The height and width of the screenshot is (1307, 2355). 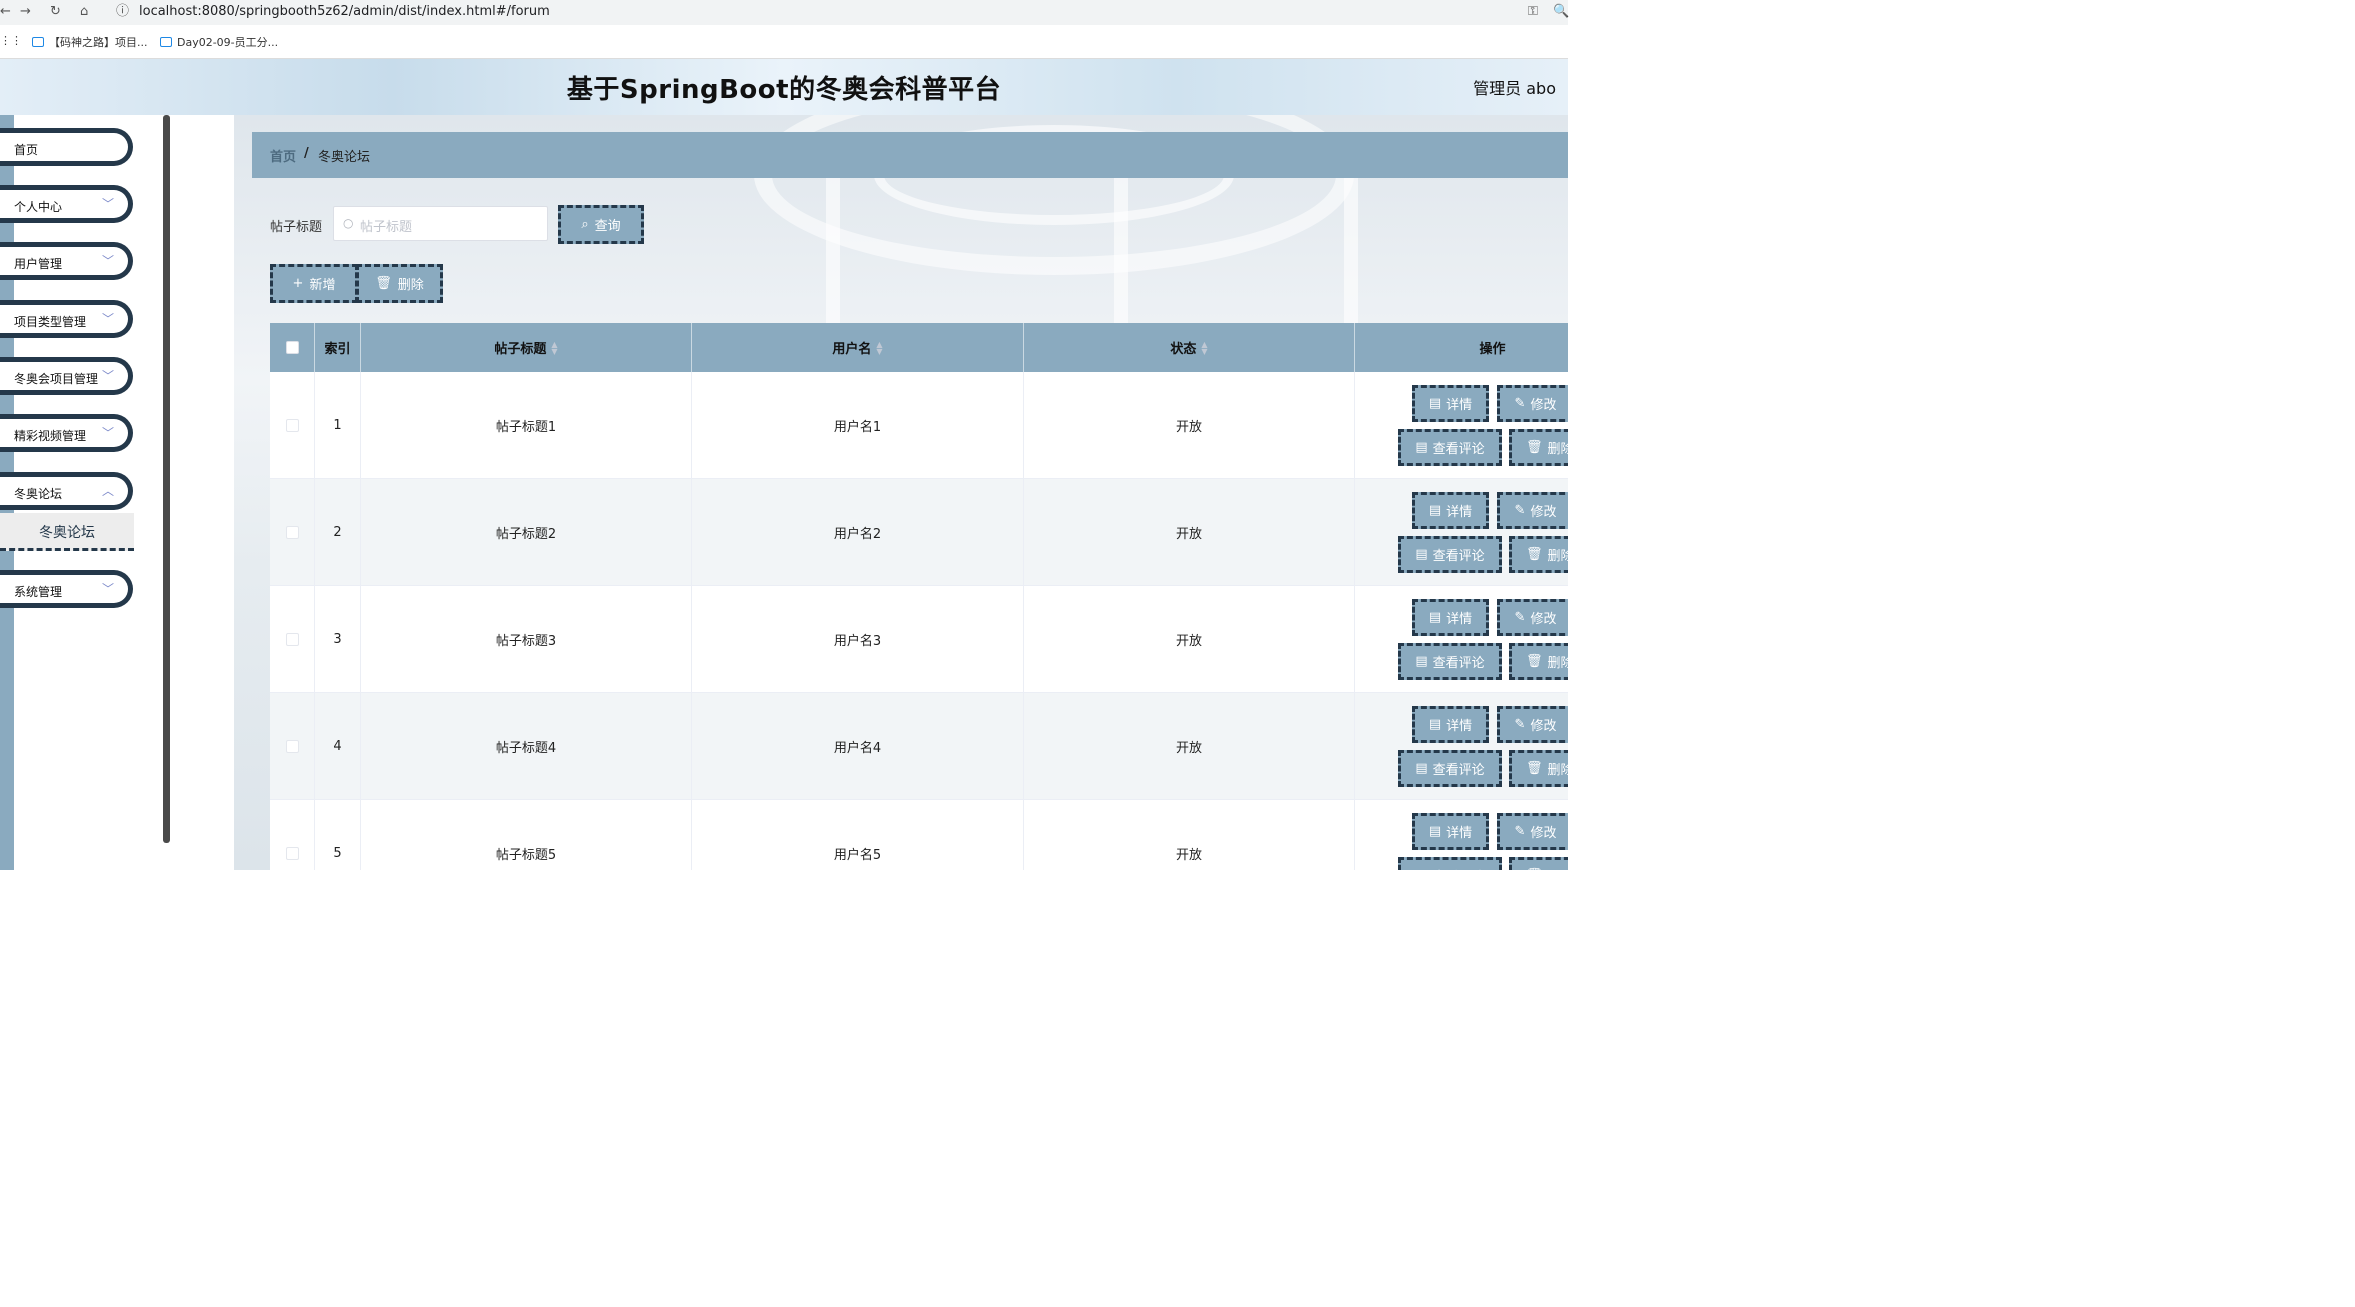 I want to click on cell-username: 用户名5, so click(x=858, y=835).